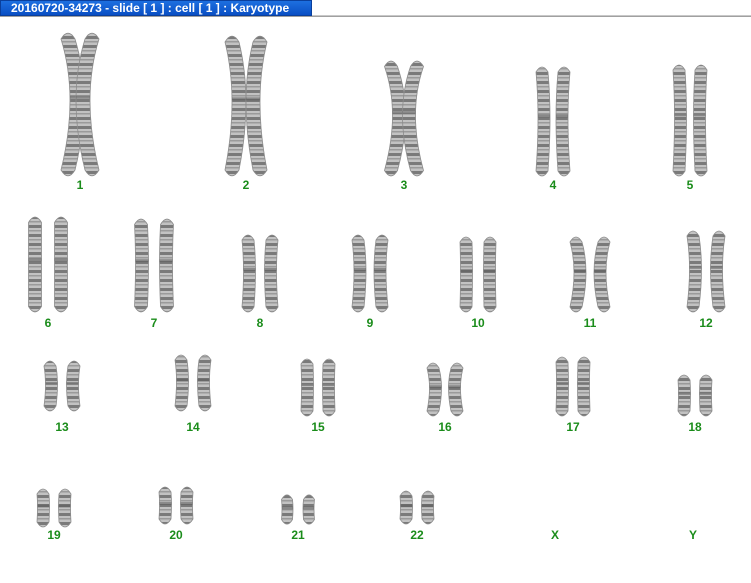 This screenshot has height=583, width=751. Describe the element at coordinates (307, 385) in the screenshot. I see `centromere-15-a` at that location.